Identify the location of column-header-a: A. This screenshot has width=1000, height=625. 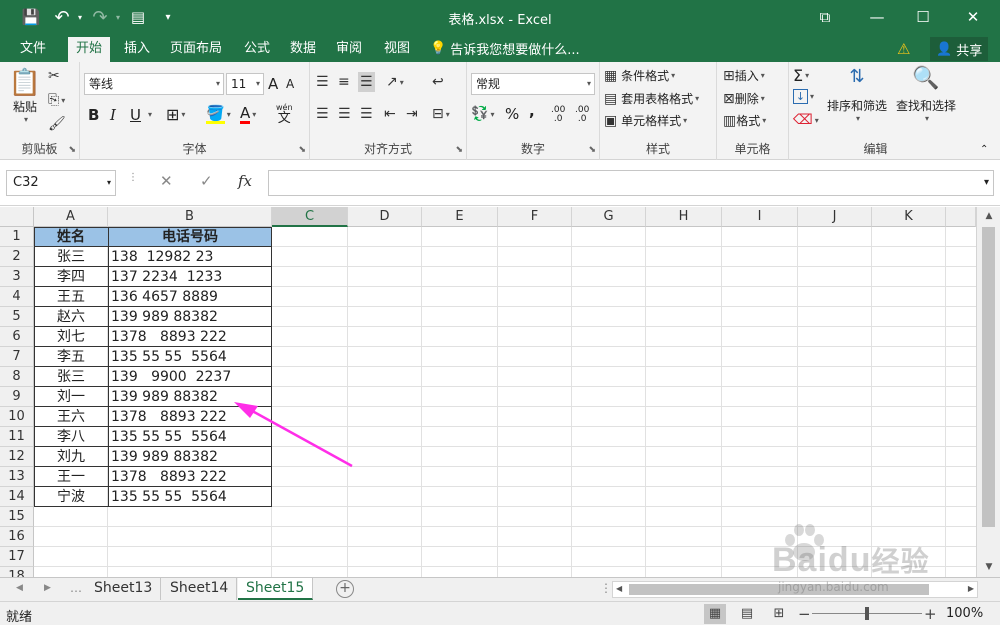
(71, 217).